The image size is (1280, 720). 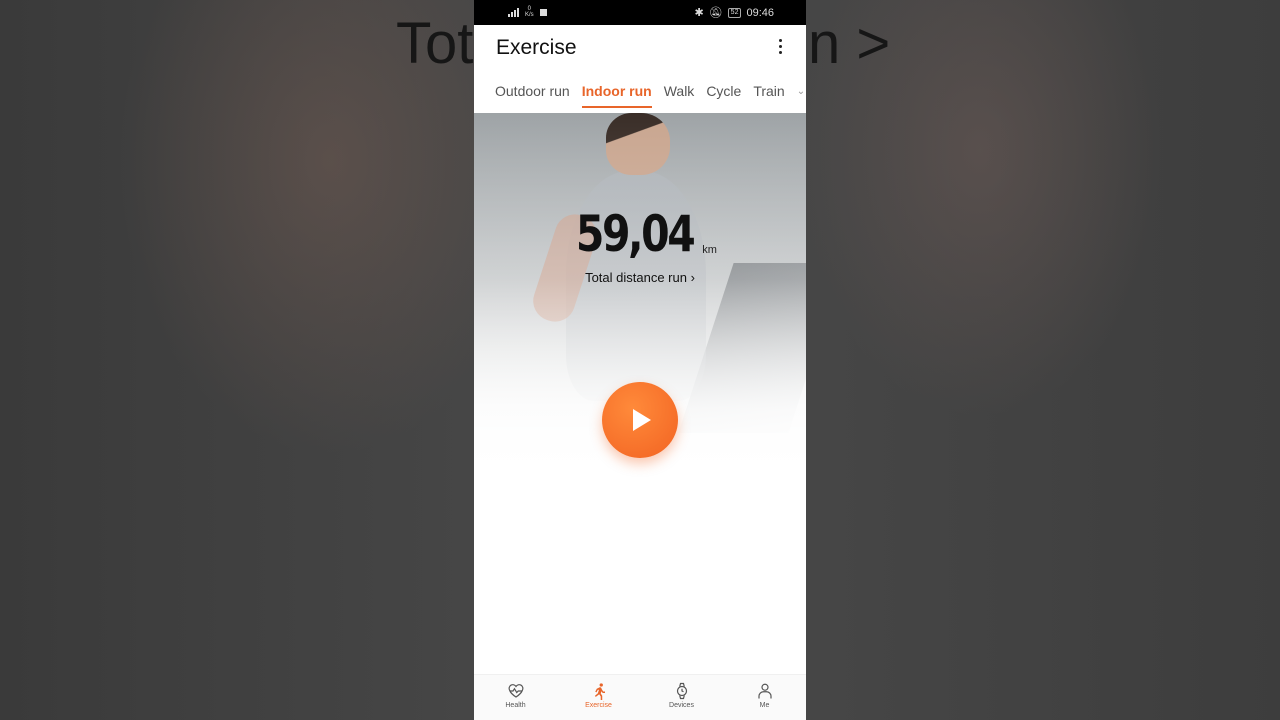 I want to click on mute-bell-icon: 🔕︎, so click(x=715, y=13).